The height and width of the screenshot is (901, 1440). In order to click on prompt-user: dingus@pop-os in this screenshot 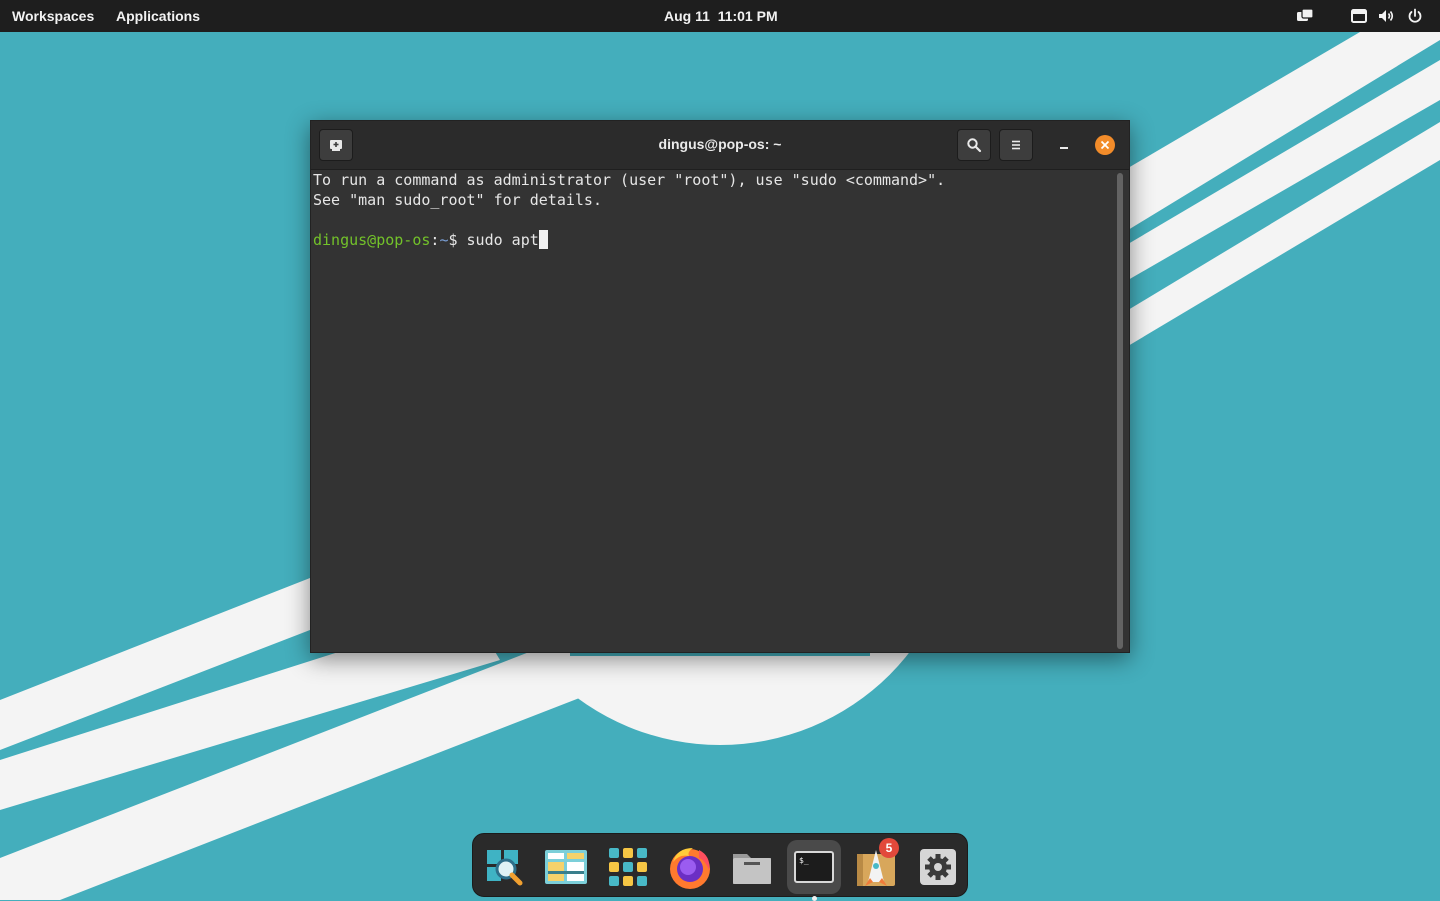, I will do `click(372, 240)`.